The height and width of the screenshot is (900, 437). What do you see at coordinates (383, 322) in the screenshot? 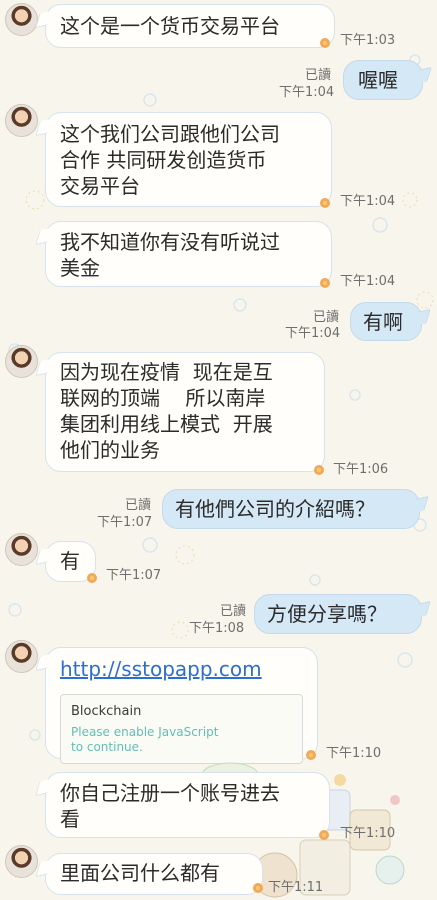
I see `message-text: 有啊` at bounding box center [383, 322].